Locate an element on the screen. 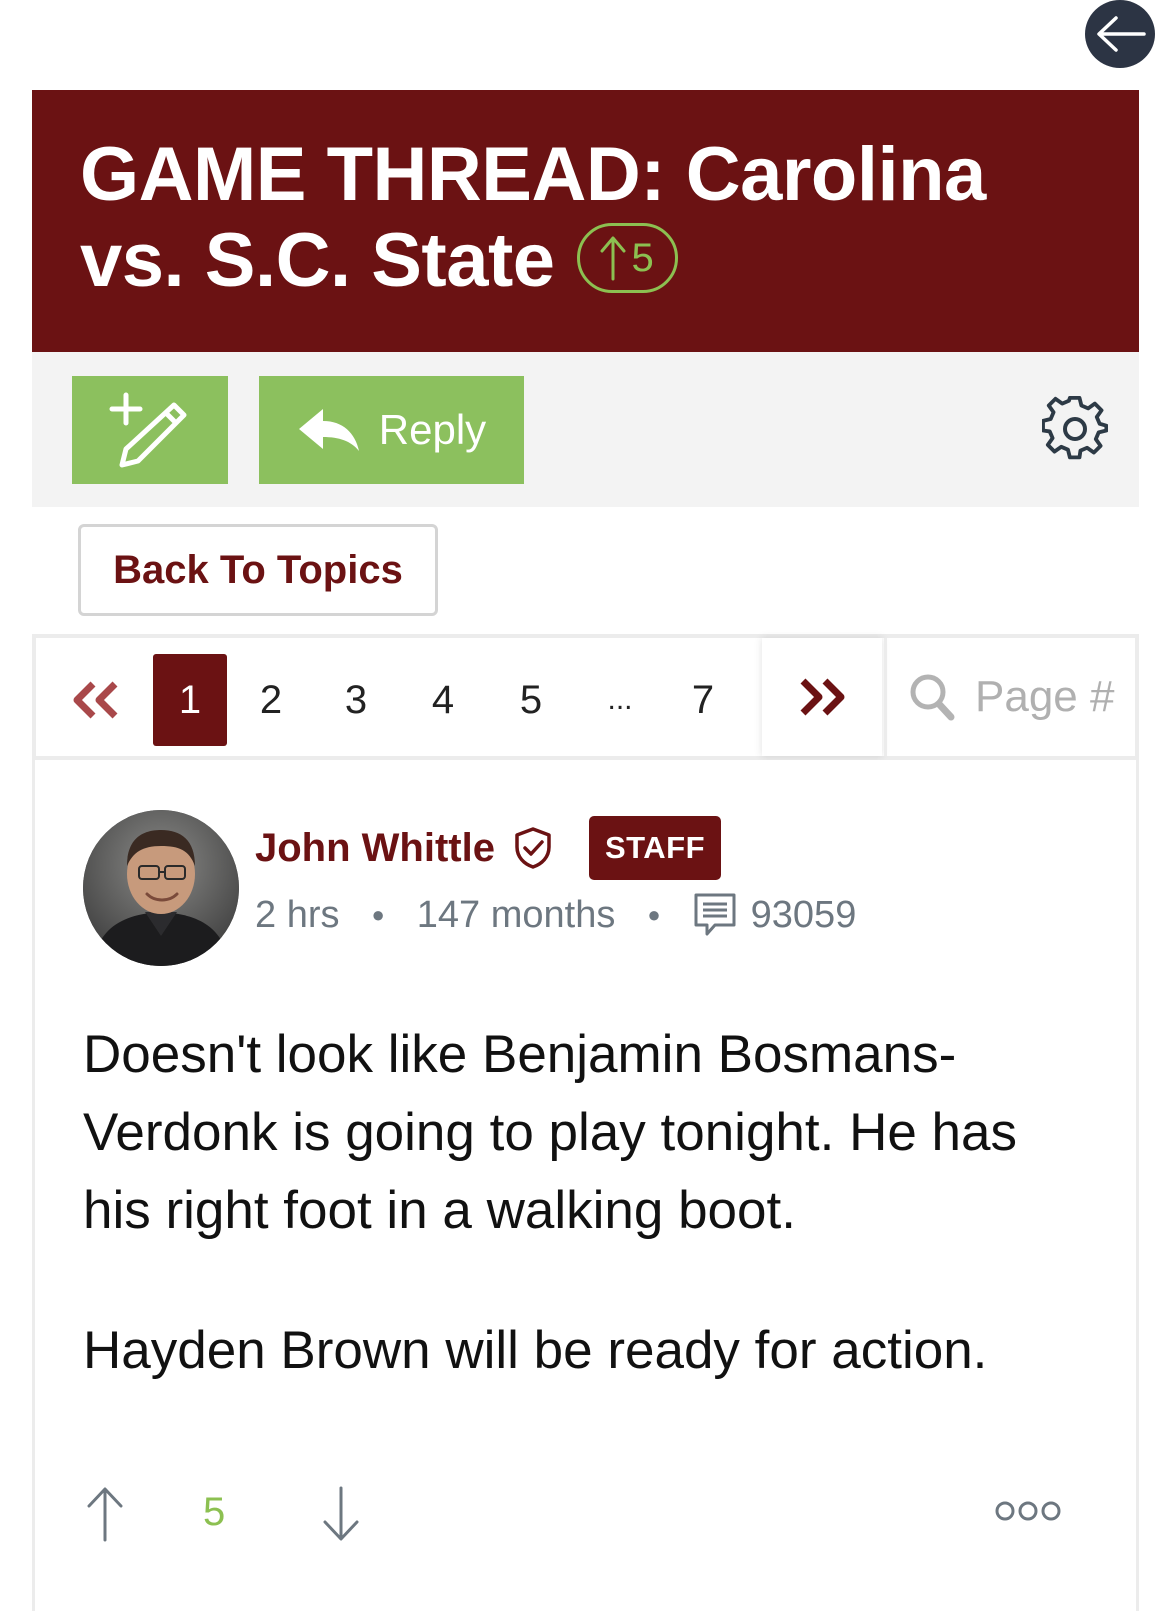 This screenshot has width=1170, height=1611. first-page-button is located at coordinates (96, 700).